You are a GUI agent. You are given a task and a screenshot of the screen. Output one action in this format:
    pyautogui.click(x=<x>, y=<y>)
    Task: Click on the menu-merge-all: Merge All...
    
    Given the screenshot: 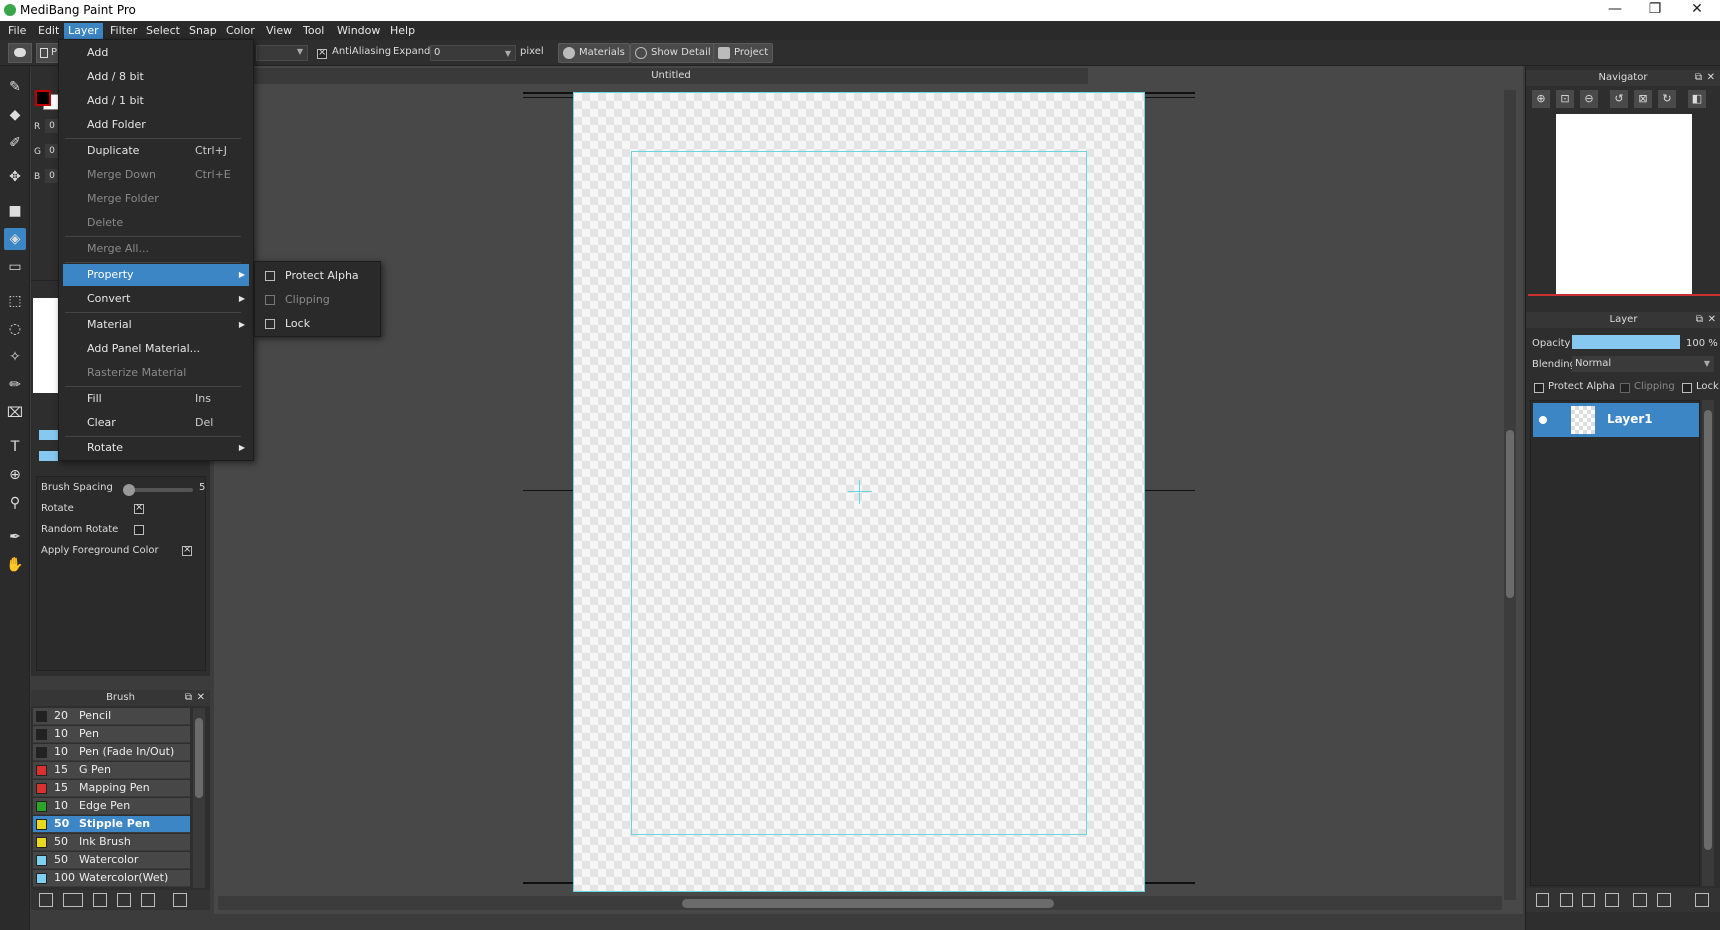 What is the action you would take?
    pyautogui.click(x=156, y=249)
    